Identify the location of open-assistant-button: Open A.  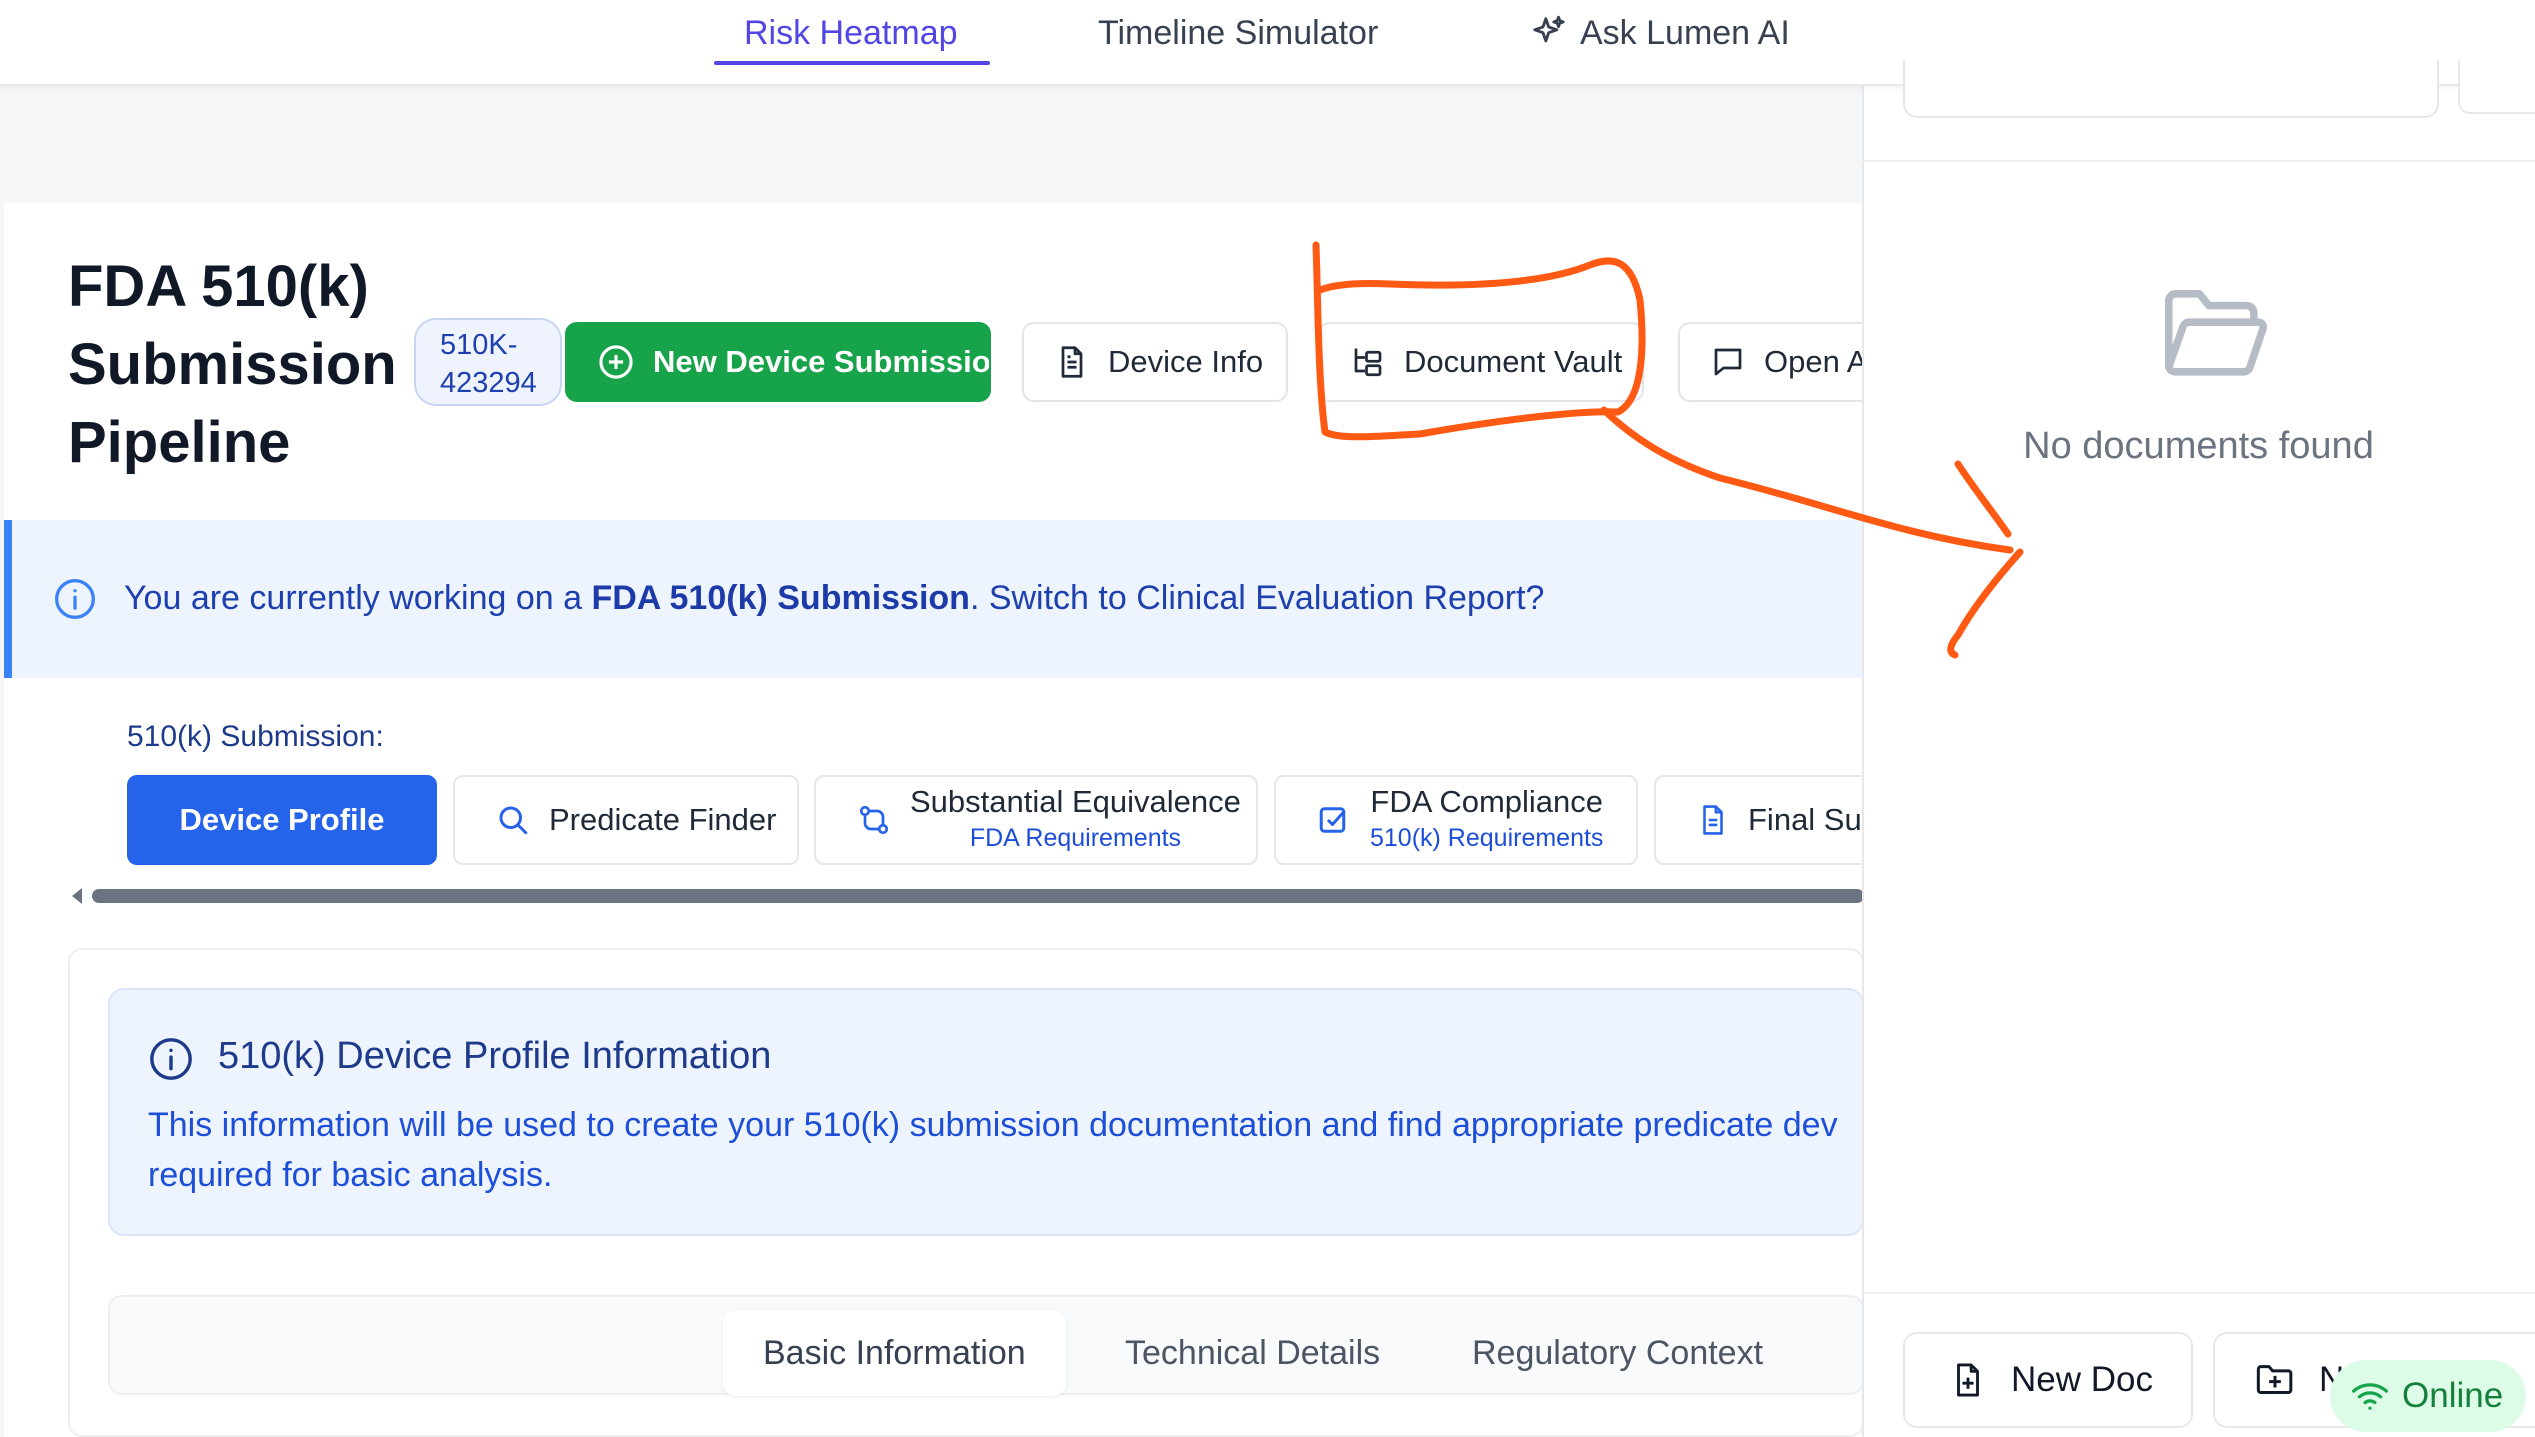
(1771, 362).